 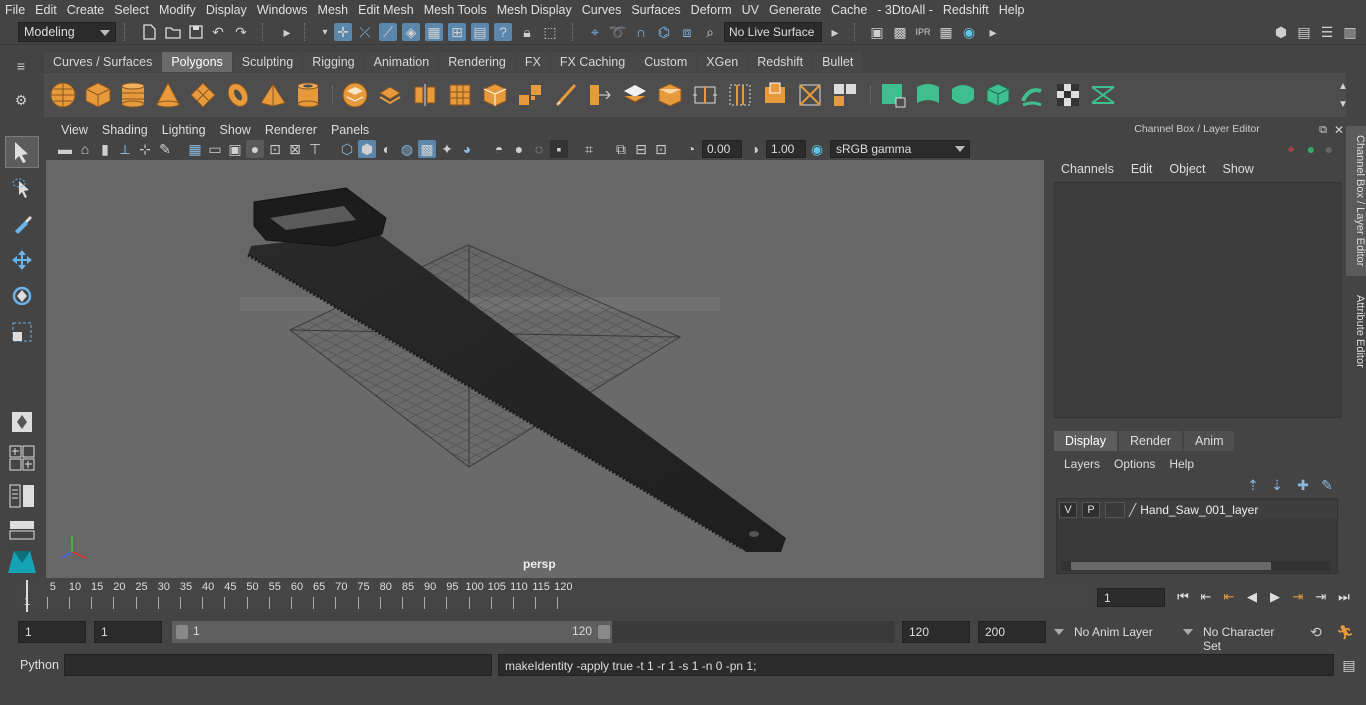 I want to click on redo-icon: ↷, so click(x=241, y=32).